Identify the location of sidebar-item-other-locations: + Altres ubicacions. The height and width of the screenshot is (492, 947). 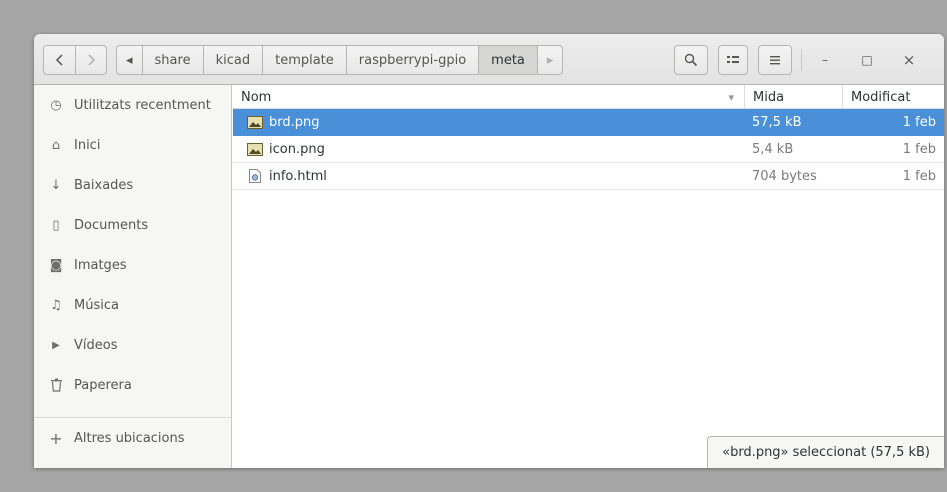
(132, 438).